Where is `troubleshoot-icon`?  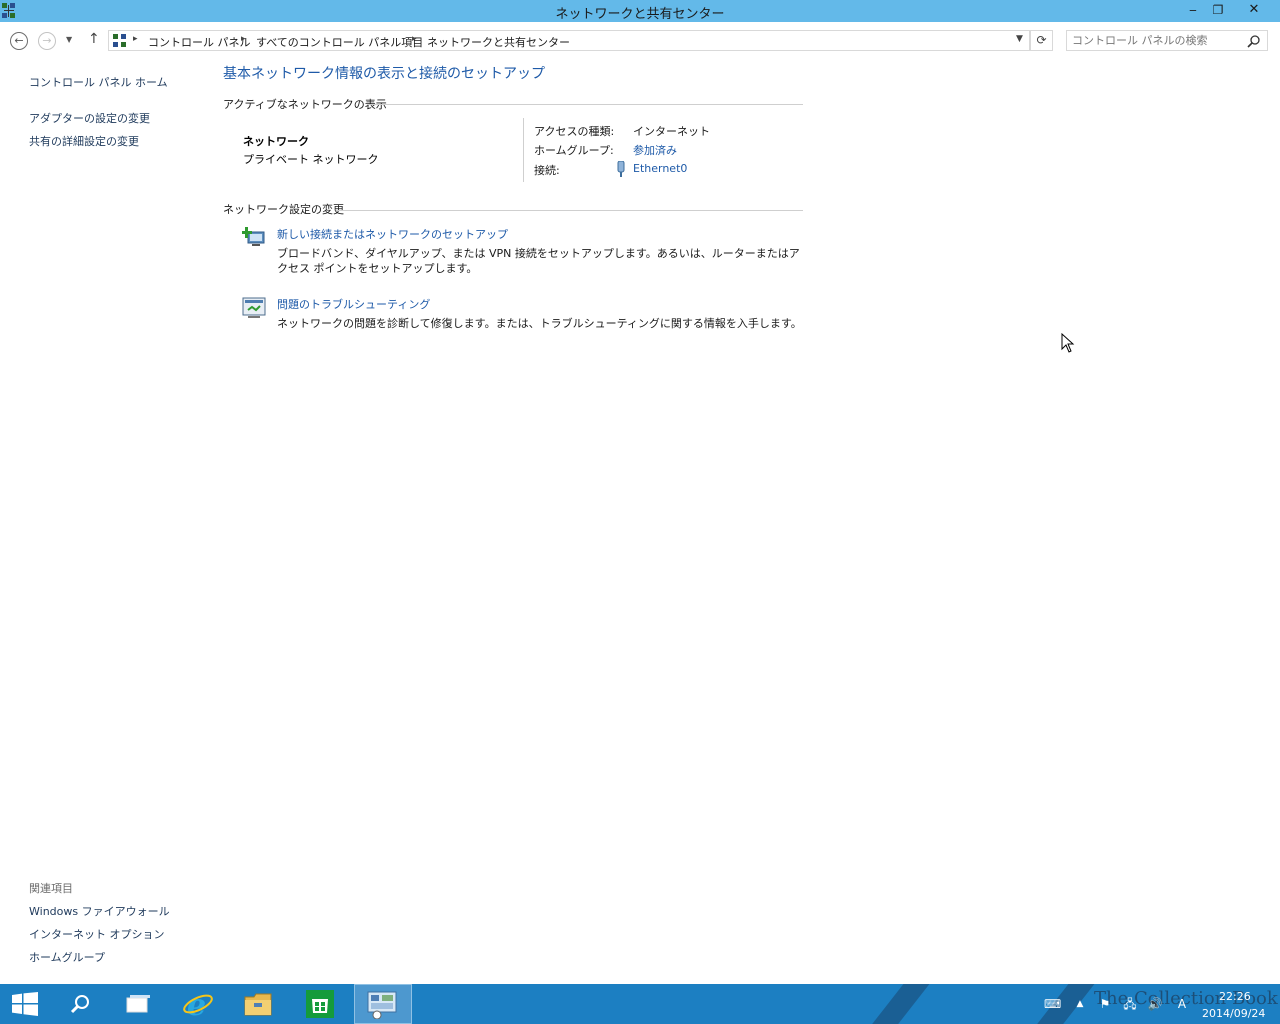
troubleshoot-icon is located at coordinates (254, 307).